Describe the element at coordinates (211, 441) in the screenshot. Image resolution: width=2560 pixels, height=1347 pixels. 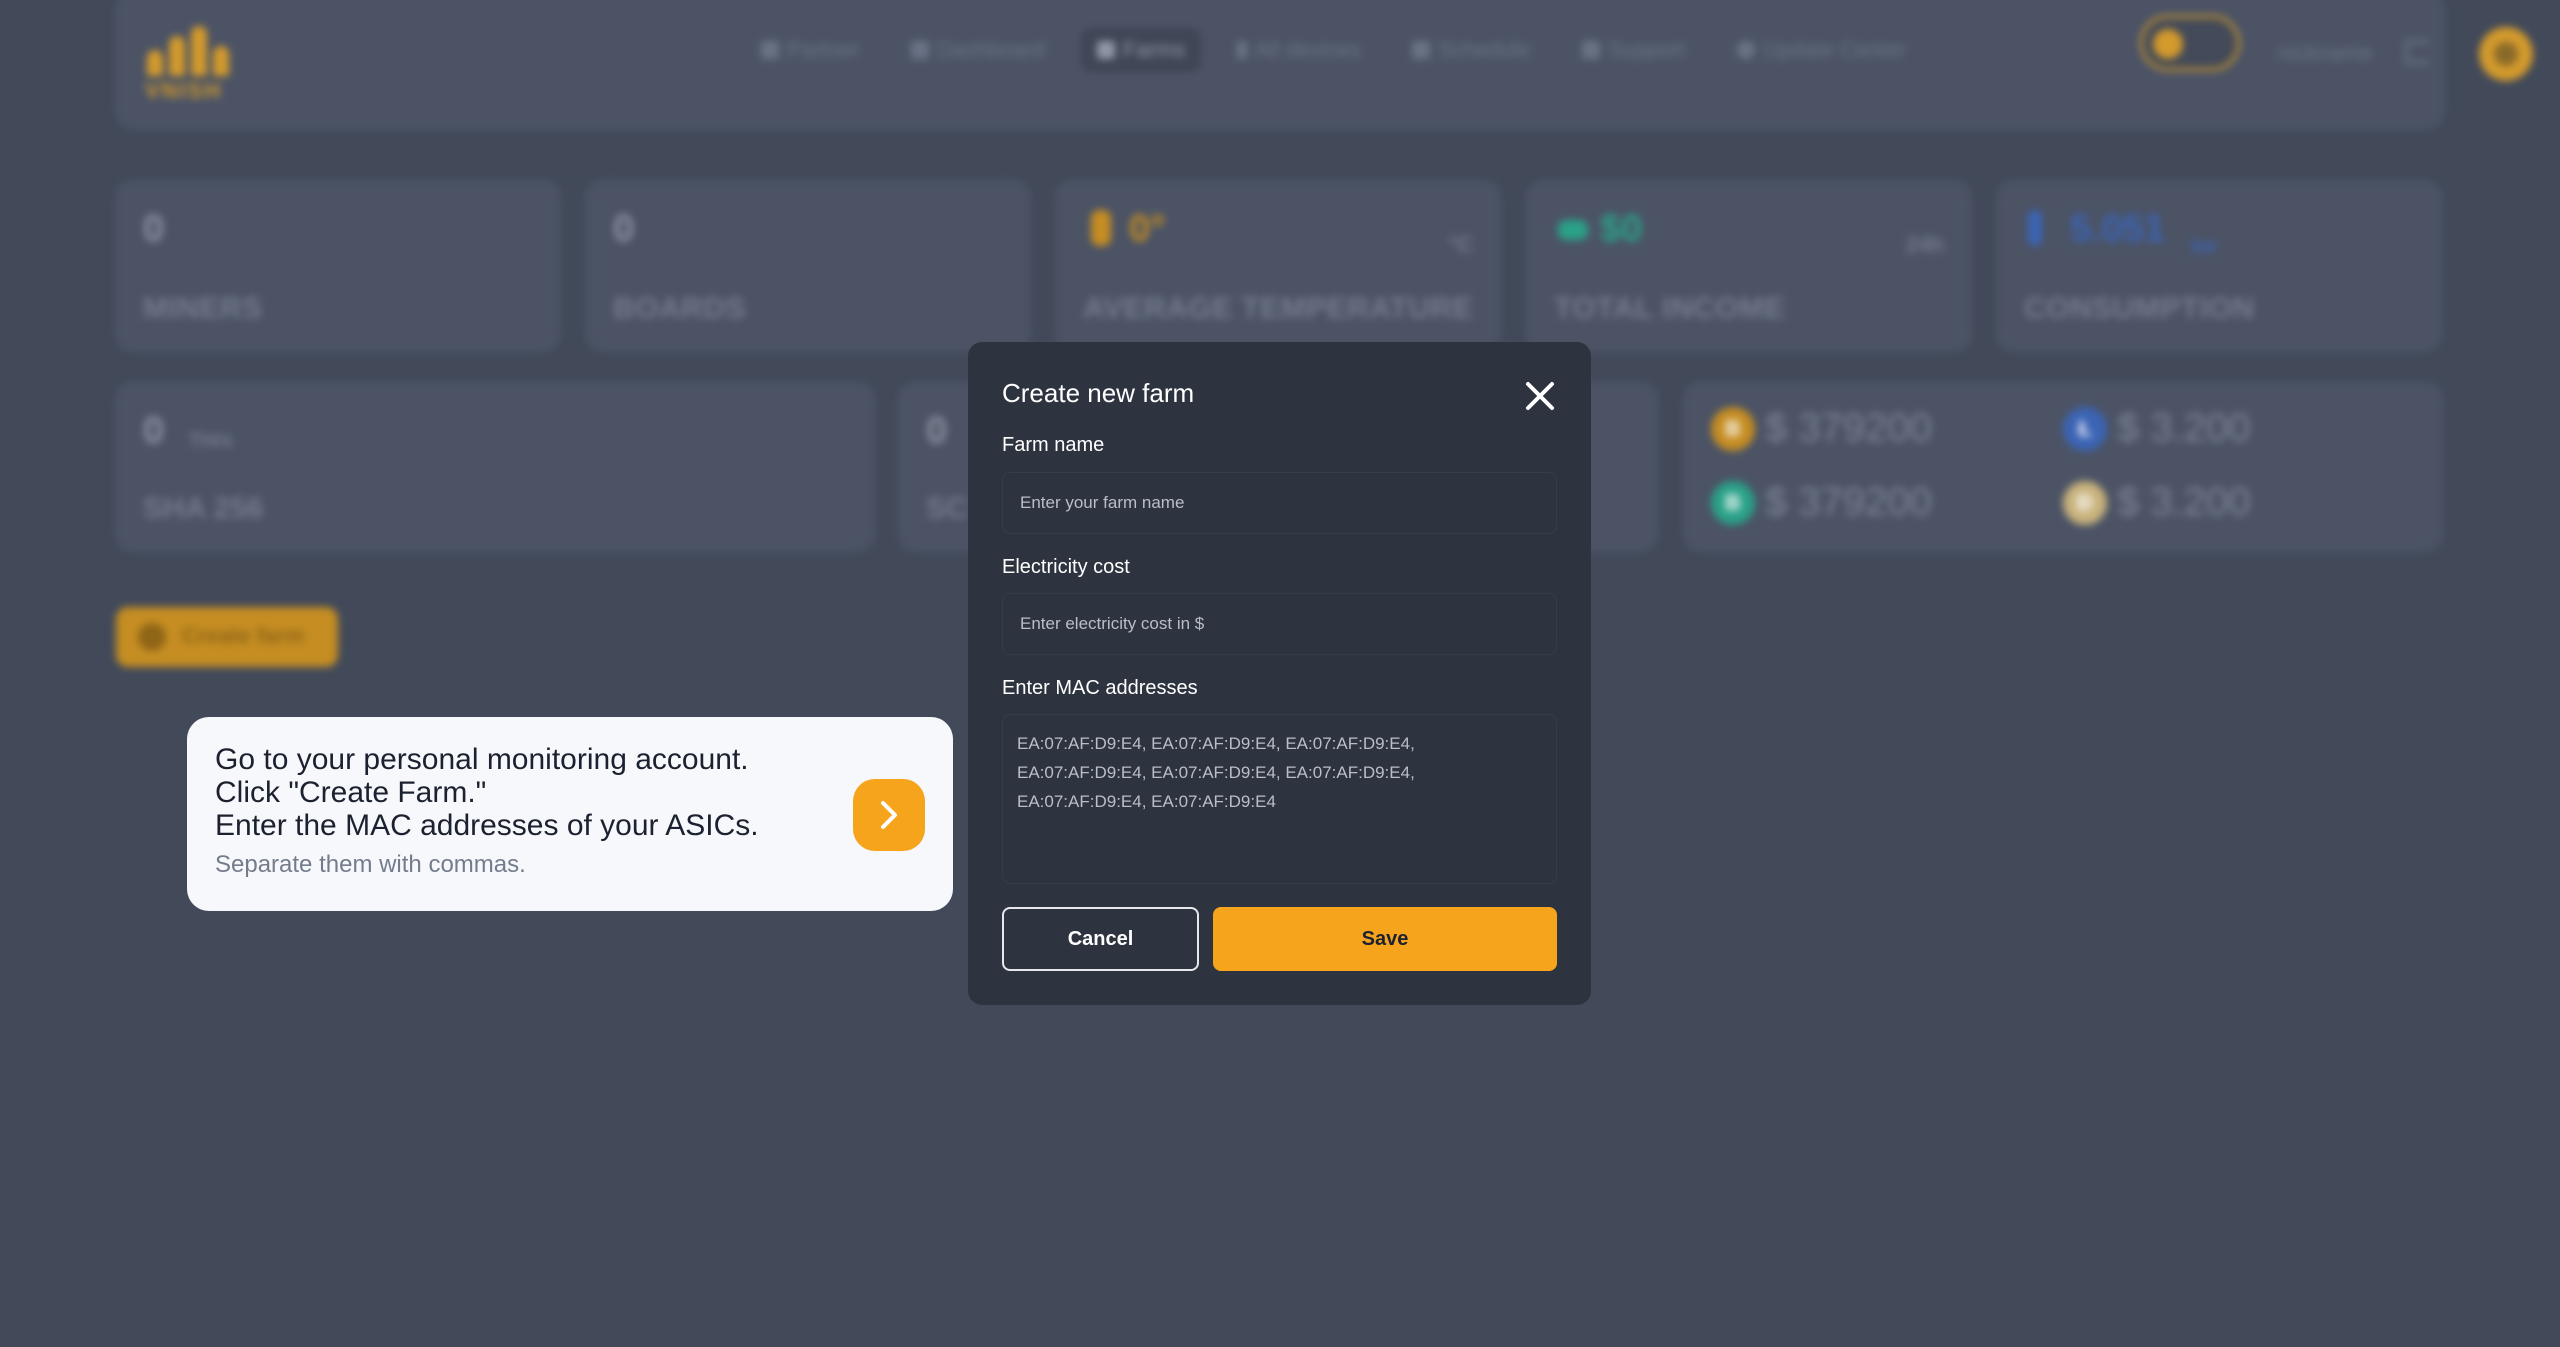
I see `hashrate-unit: TH/s` at that location.